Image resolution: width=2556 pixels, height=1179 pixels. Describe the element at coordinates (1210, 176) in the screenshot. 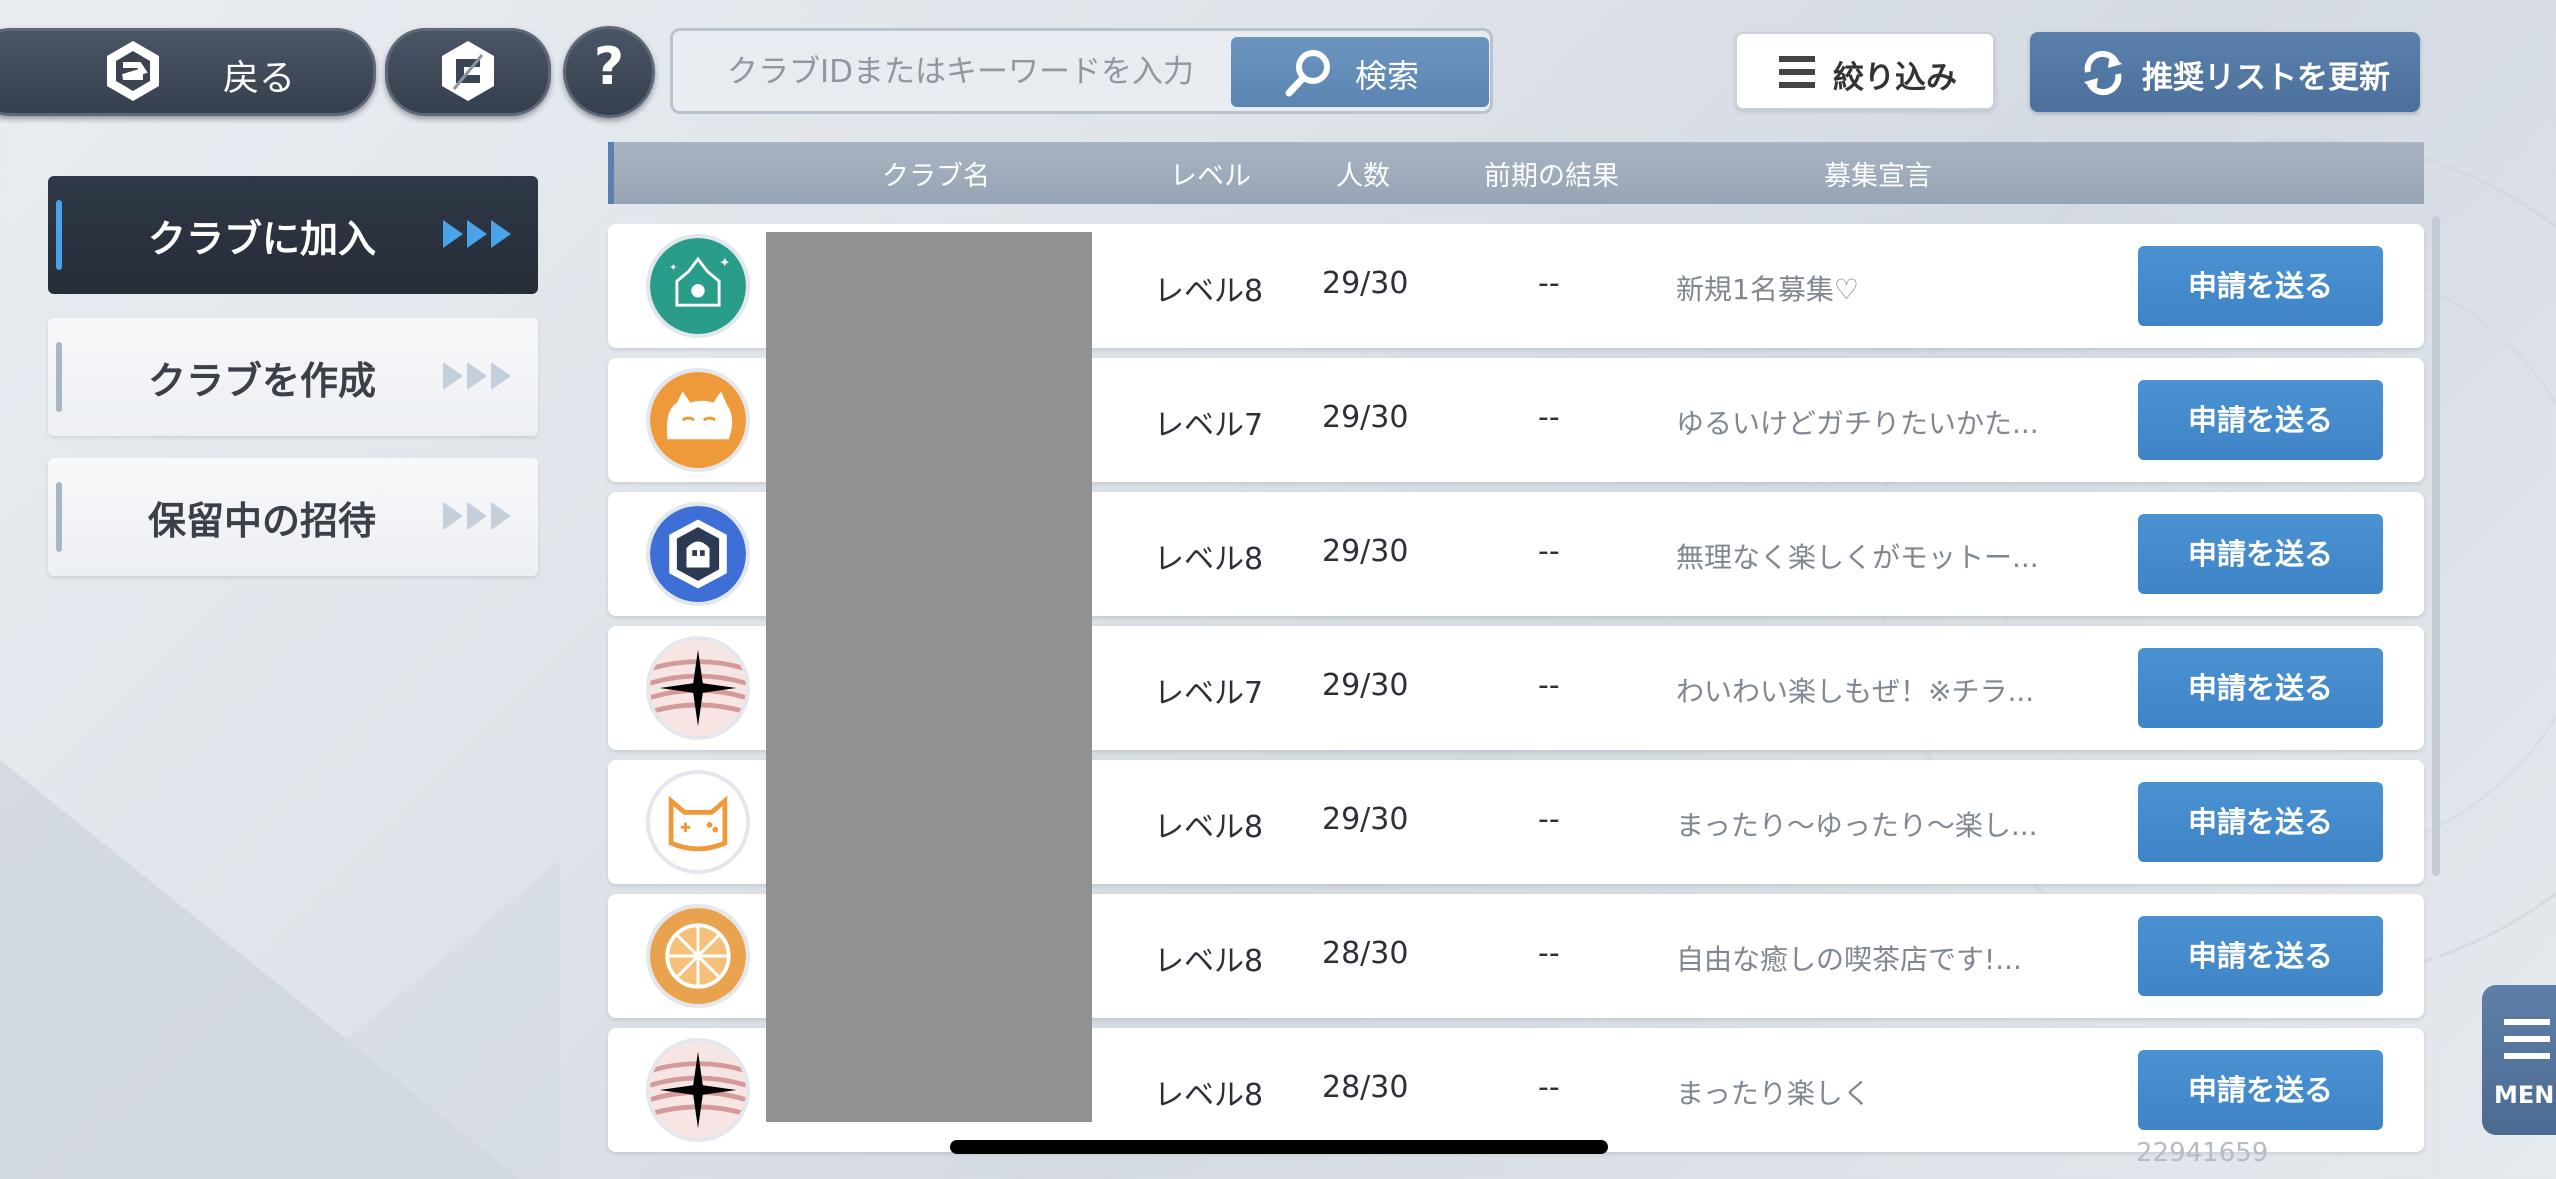

I see `column-header-level: レベル` at that location.